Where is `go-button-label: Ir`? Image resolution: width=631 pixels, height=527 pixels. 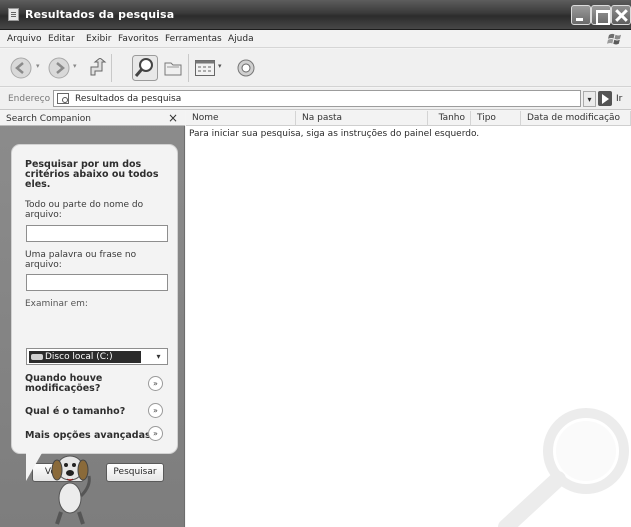
go-button-label: Ir is located at coordinates (619, 99).